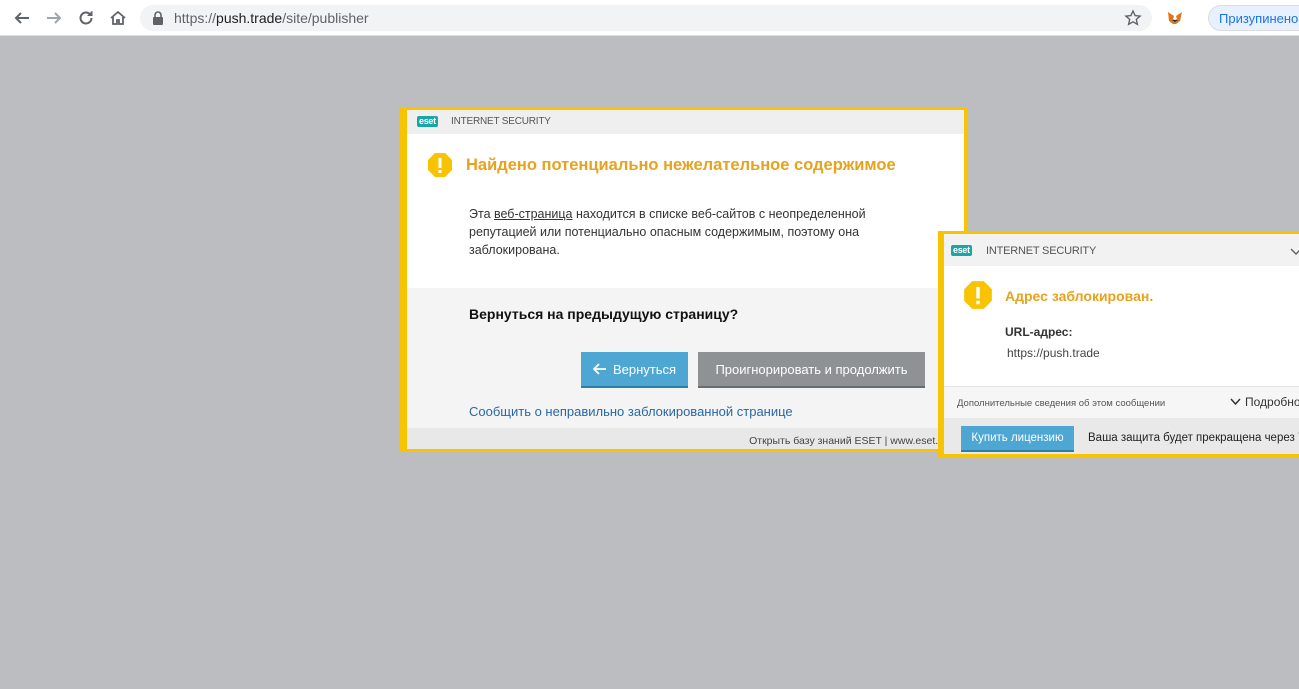  What do you see at coordinates (118, 18) in the screenshot?
I see `home-icon` at bounding box center [118, 18].